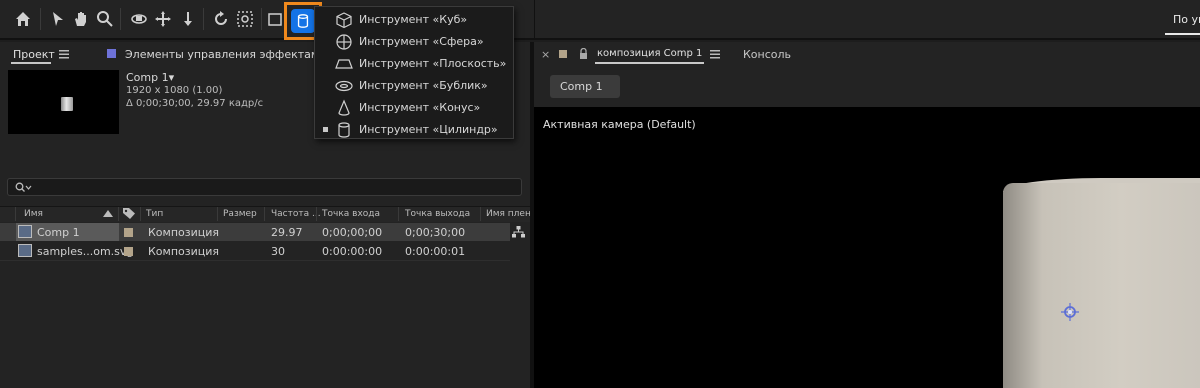  What do you see at coordinates (195, 103) in the screenshot?
I see `comp-duration: Δ 0;00;30;00, 29.97 кадр/с` at bounding box center [195, 103].